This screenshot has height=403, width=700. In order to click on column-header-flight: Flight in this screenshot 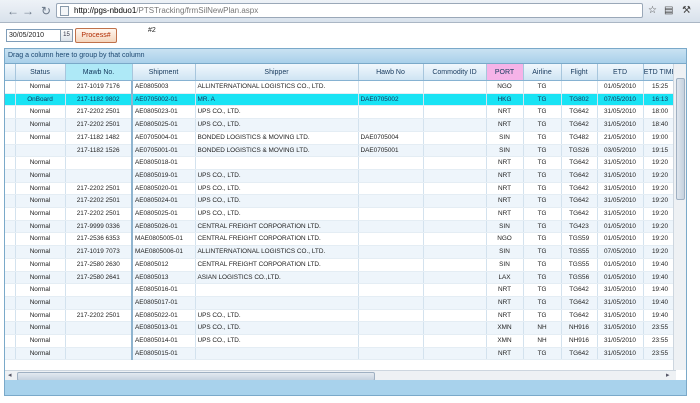, I will do `click(579, 72)`.